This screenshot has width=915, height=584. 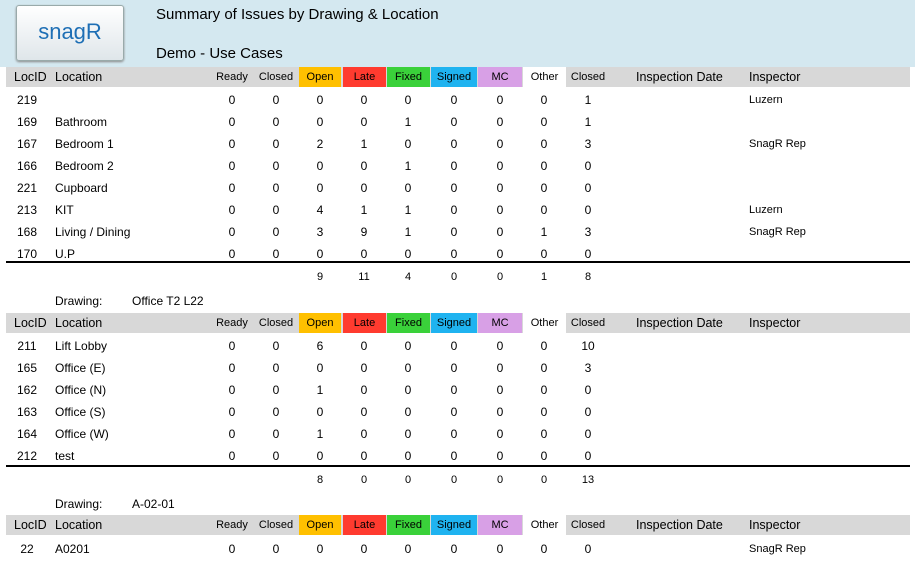 I want to click on loc-id: 22, so click(x=27, y=549).